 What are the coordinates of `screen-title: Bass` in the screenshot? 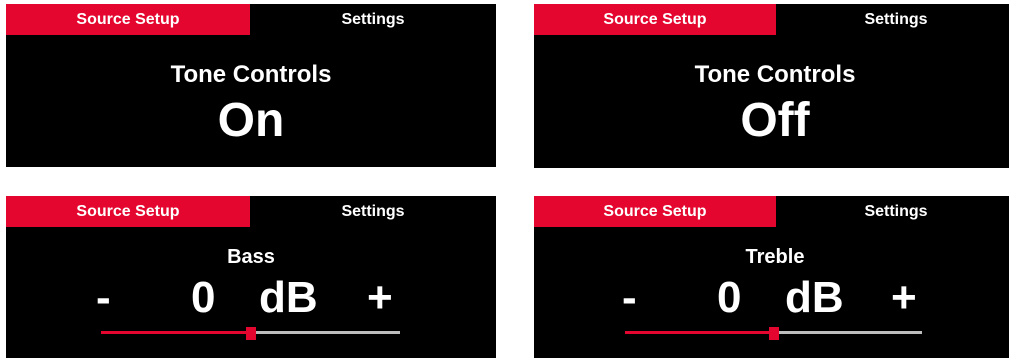 It's located at (251, 257).